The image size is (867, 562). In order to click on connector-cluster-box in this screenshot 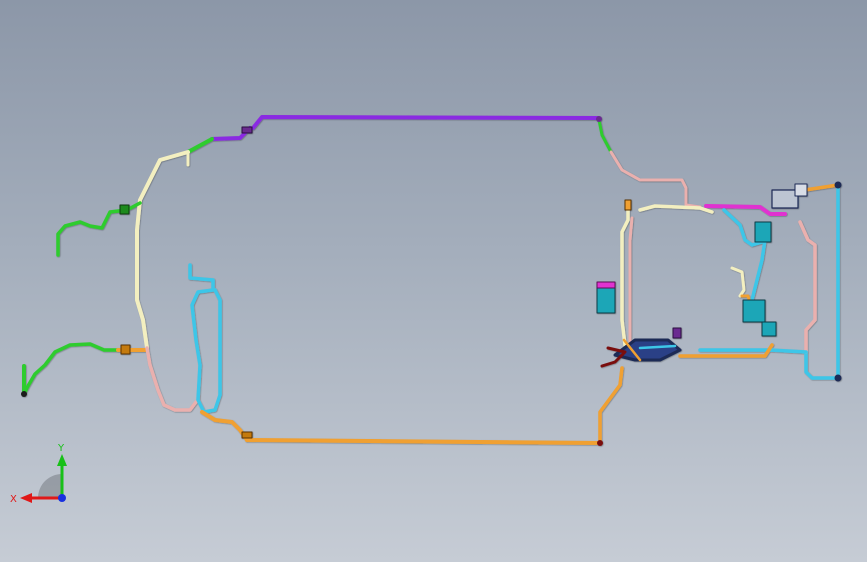, I will do `click(677, 333)`.